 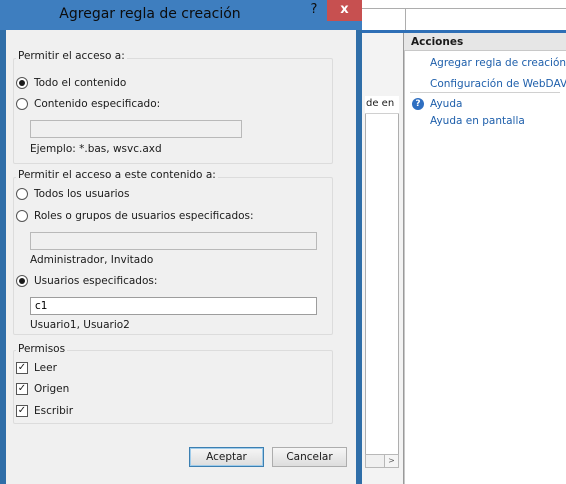 What do you see at coordinates (71, 56) in the screenshot?
I see `access-group-legend: Permitir el acceso a:` at bounding box center [71, 56].